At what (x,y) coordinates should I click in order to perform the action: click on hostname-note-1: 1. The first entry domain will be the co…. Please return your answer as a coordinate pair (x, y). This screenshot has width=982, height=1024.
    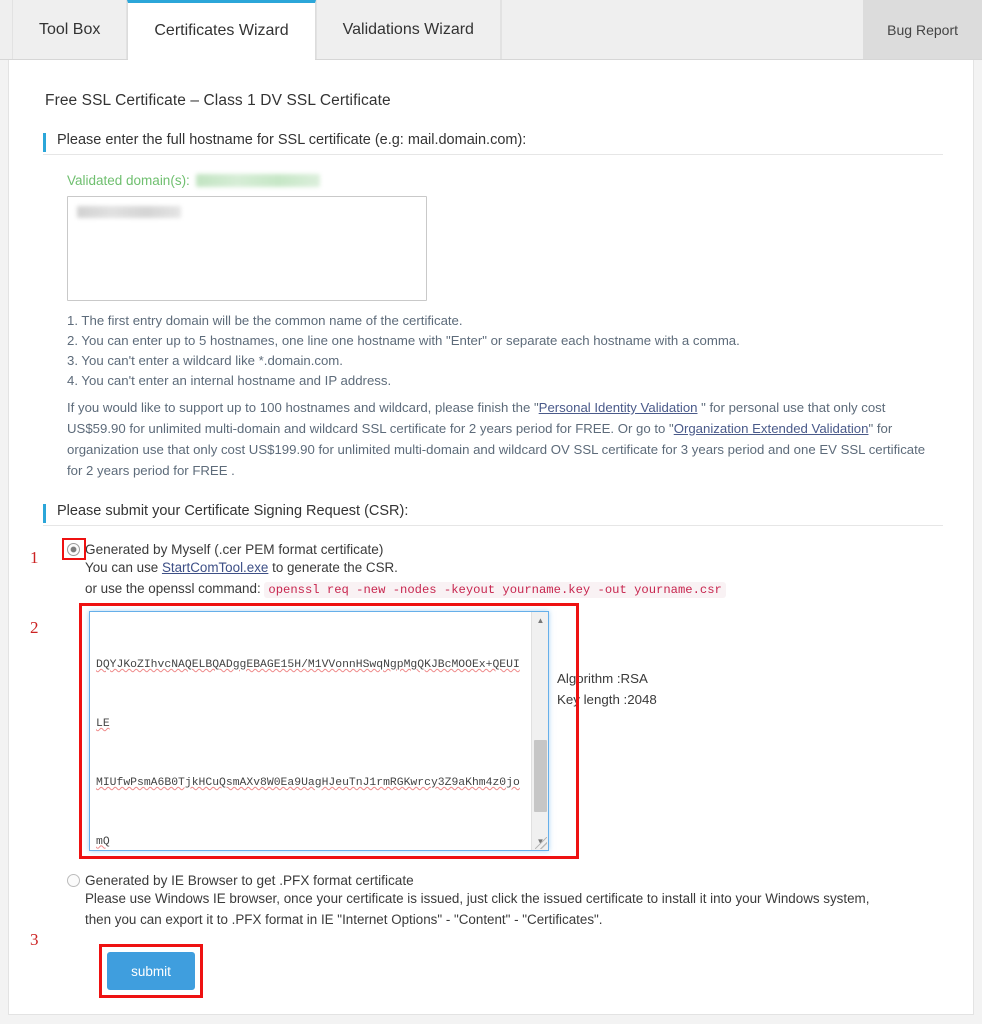
    Looking at the image, I should click on (265, 320).